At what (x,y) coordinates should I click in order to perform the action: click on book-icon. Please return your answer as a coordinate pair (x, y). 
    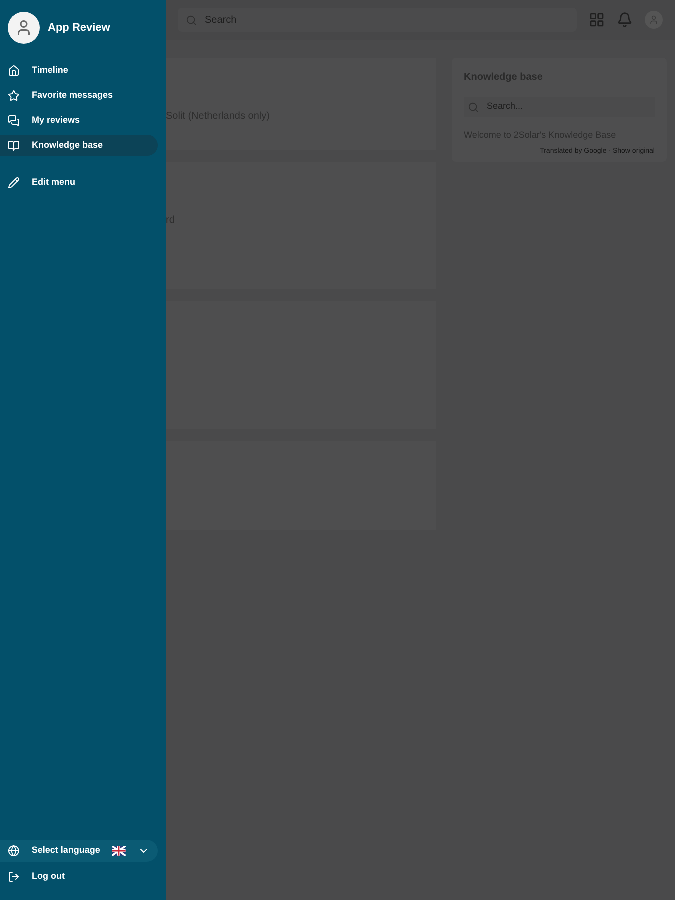
    Looking at the image, I should click on (14, 146).